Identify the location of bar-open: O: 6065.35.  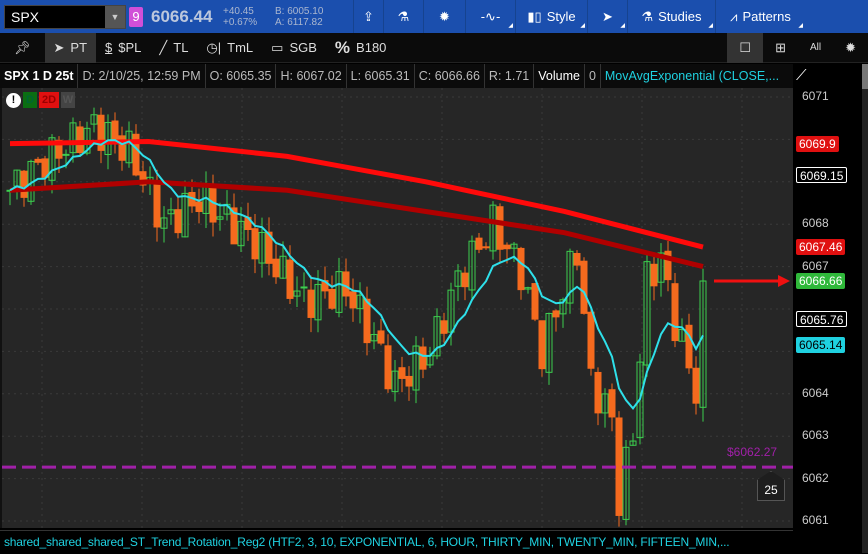
(241, 76).